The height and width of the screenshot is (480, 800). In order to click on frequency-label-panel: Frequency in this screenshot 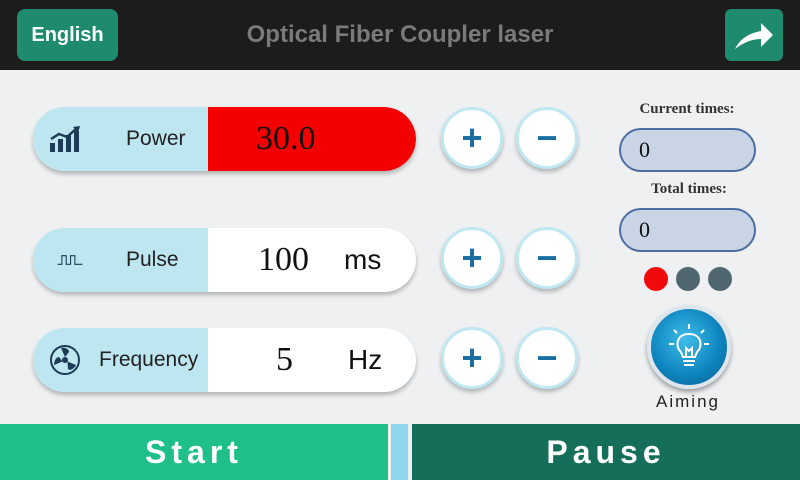, I will do `click(120, 360)`.